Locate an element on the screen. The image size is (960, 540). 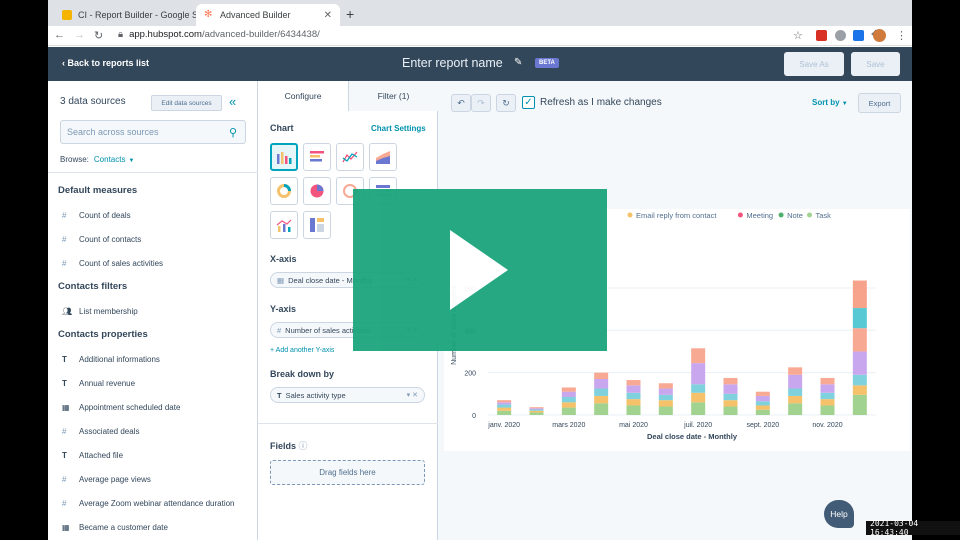
area-chart-type-button is located at coordinates (383, 157).